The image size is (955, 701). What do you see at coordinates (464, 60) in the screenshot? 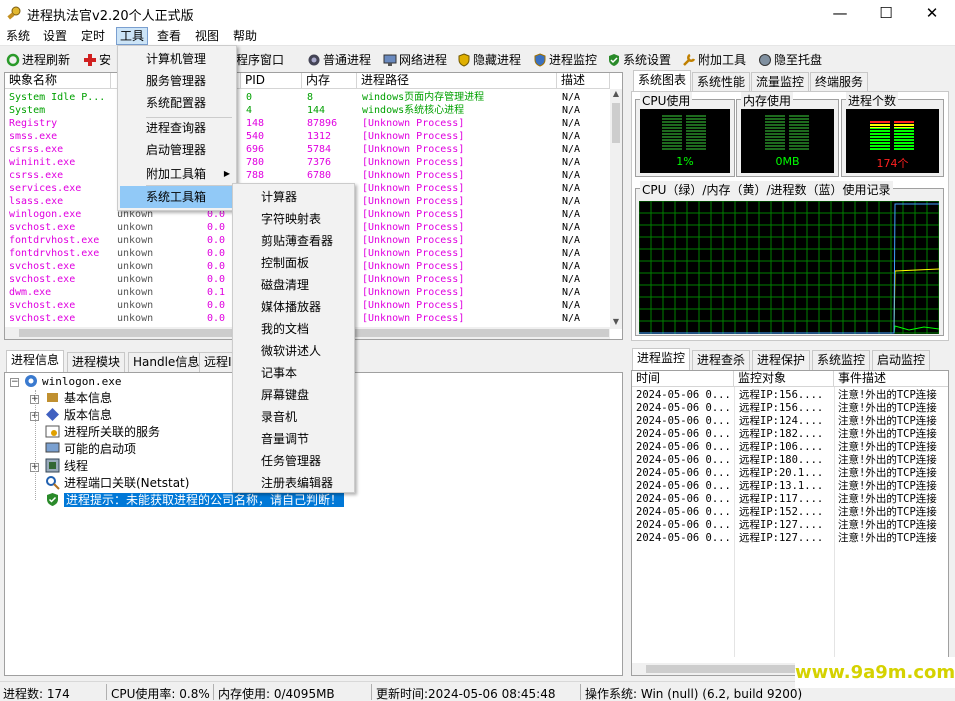
I see `shield-icon` at bounding box center [464, 60].